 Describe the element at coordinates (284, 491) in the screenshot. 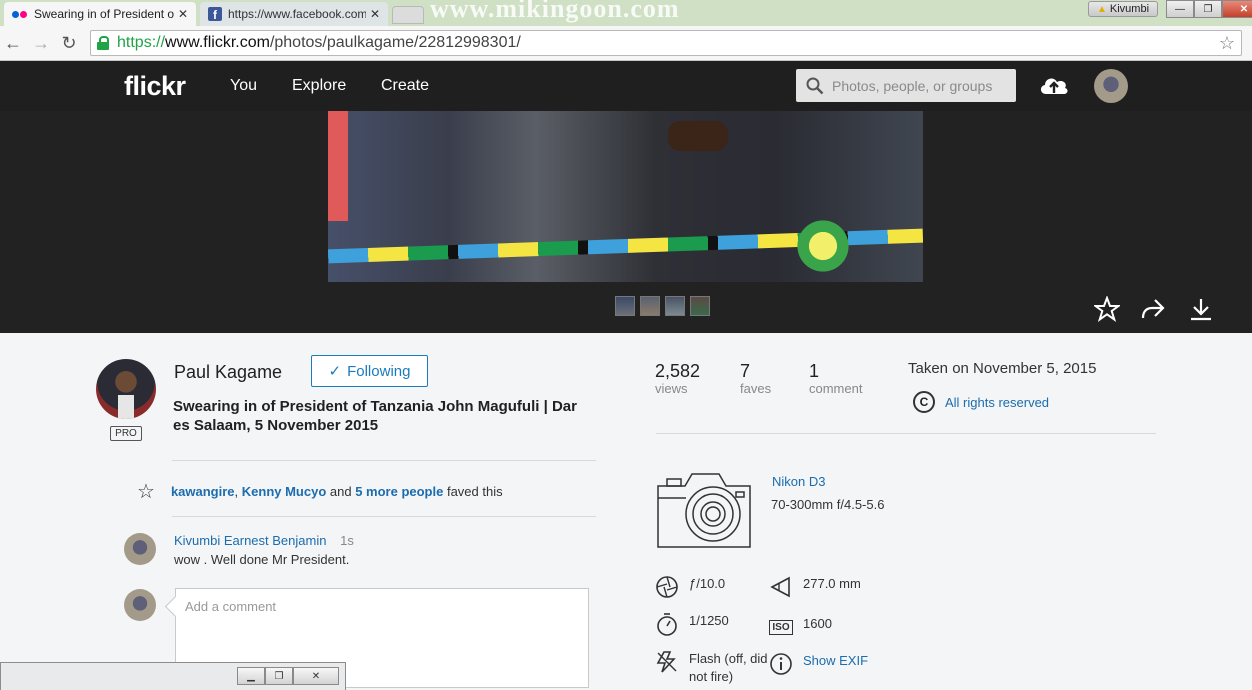

I see `fave-user-link: Kenny Mucyo` at that location.